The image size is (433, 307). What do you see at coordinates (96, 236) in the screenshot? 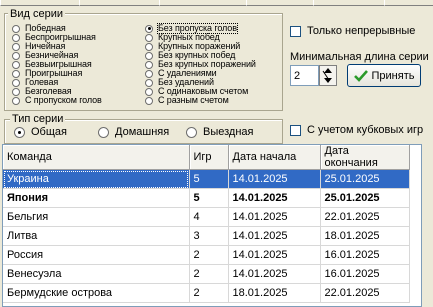
I see `table-cell: Литва` at bounding box center [96, 236].